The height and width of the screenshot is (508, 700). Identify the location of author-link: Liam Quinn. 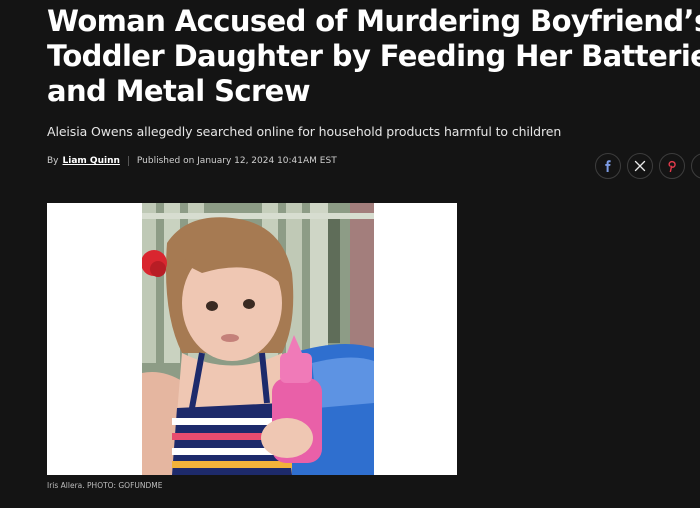
(91, 161).